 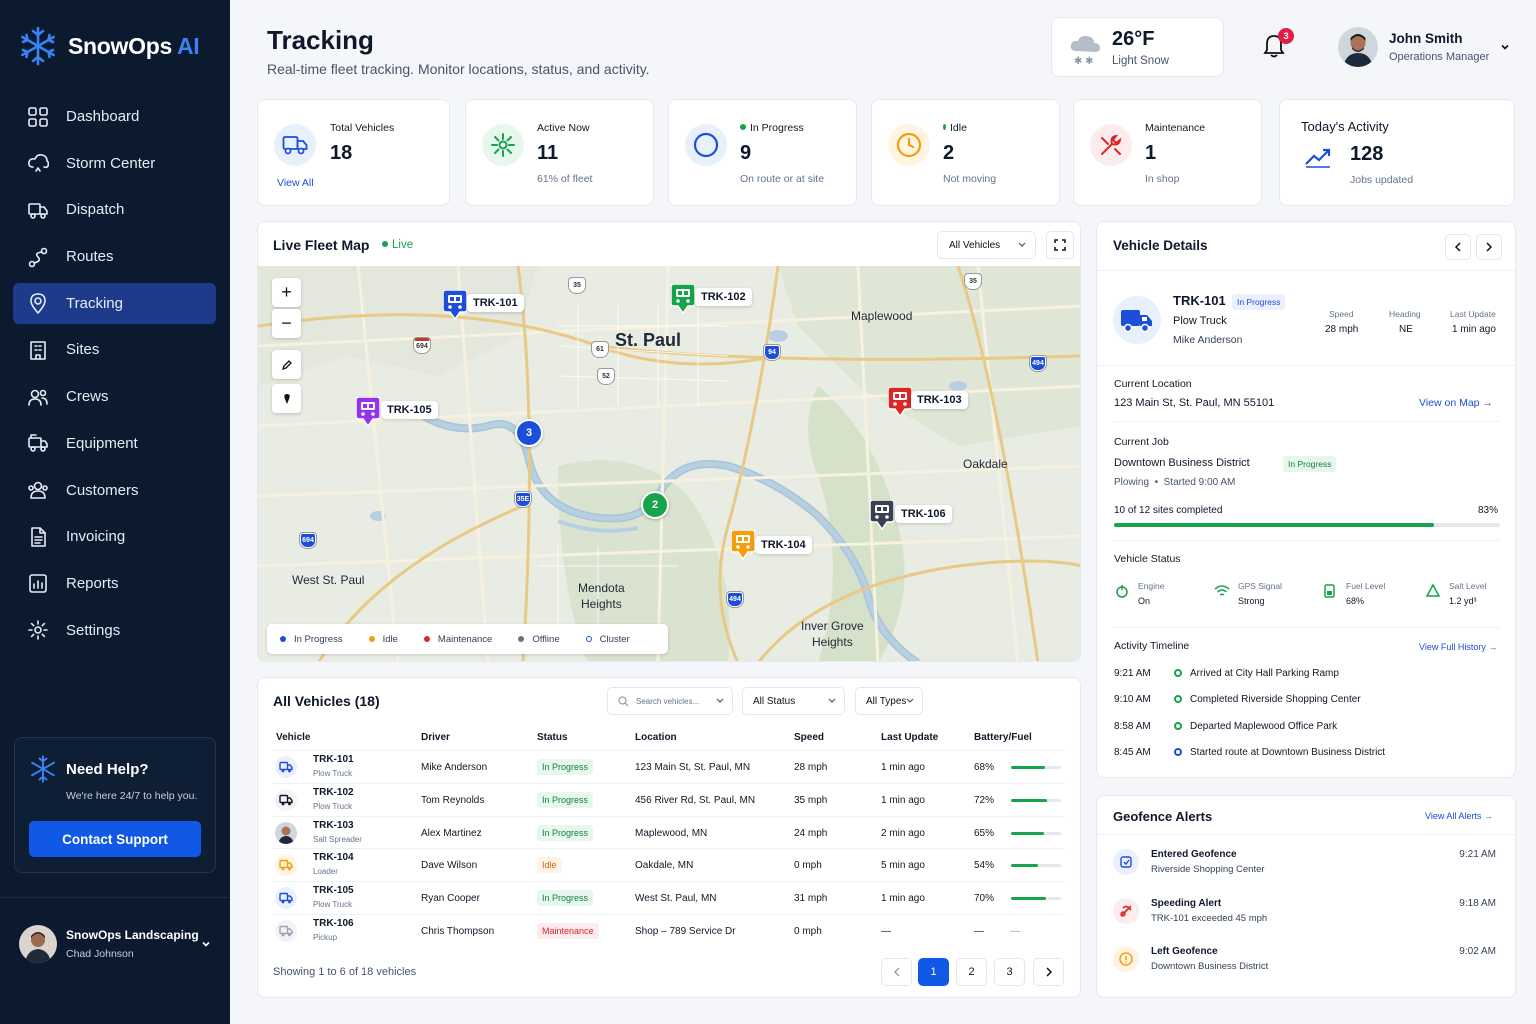 I want to click on vehicle-pin-label: TRK-106, so click(x=923, y=514).